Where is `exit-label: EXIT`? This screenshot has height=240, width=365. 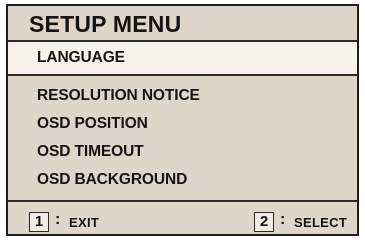 exit-label: EXIT is located at coordinates (84, 222).